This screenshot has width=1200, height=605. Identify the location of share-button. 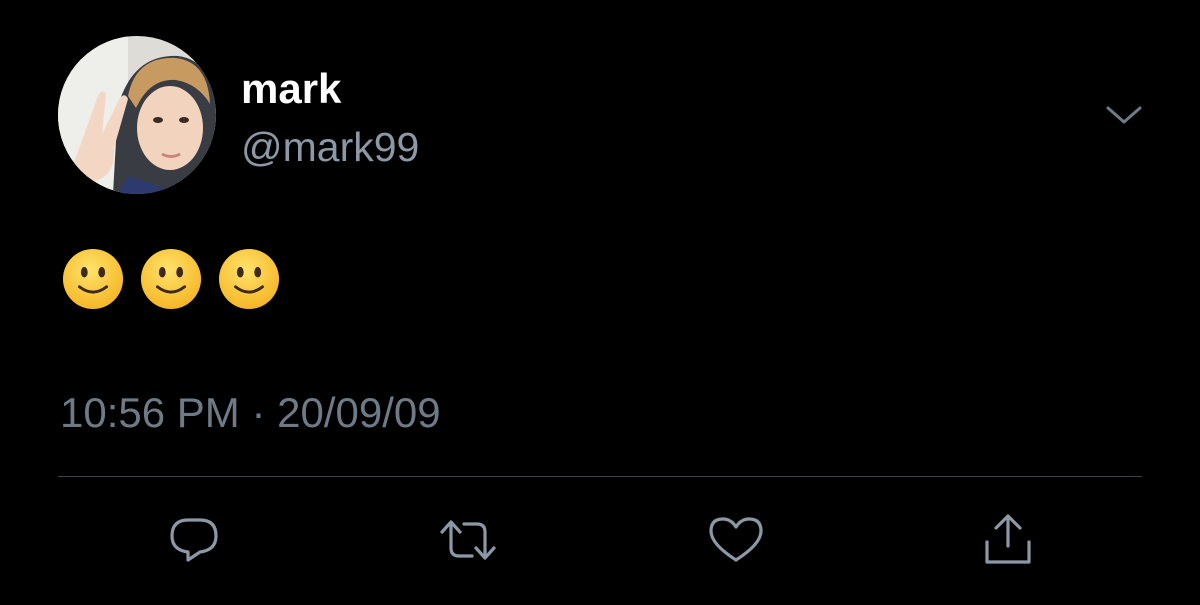
(1008, 540).